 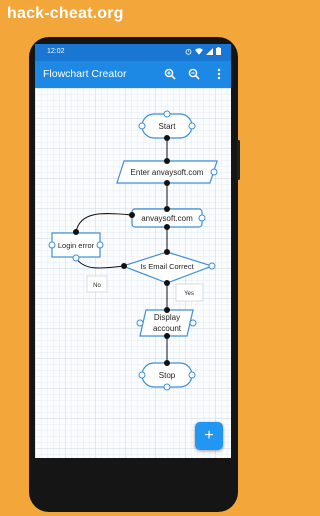 What do you see at coordinates (166, 323) in the screenshot?
I see `display-node: Display account` at bounding box center [166, 323].